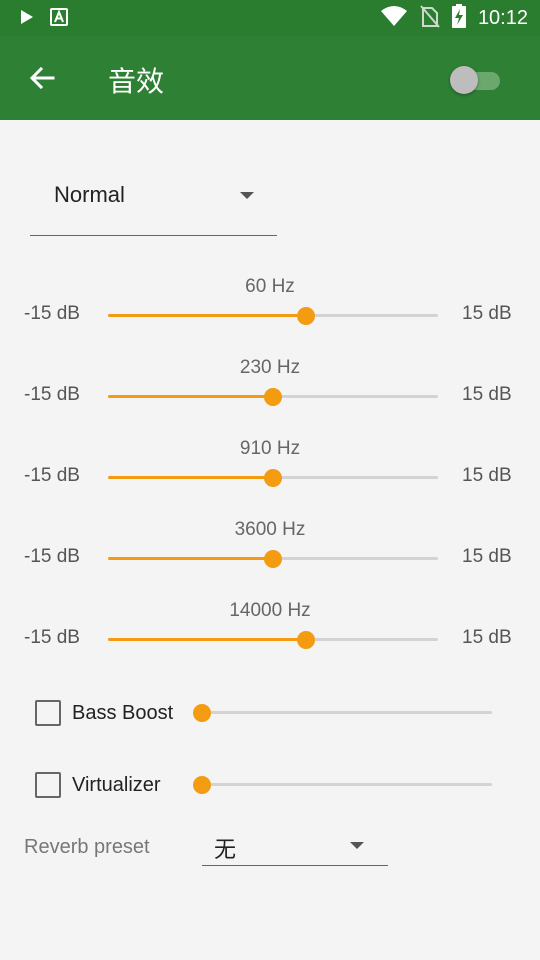 The height and width of the screenshot is (960, 540). I want to click on band-frequency: 910 Hz, so click(270, 448).